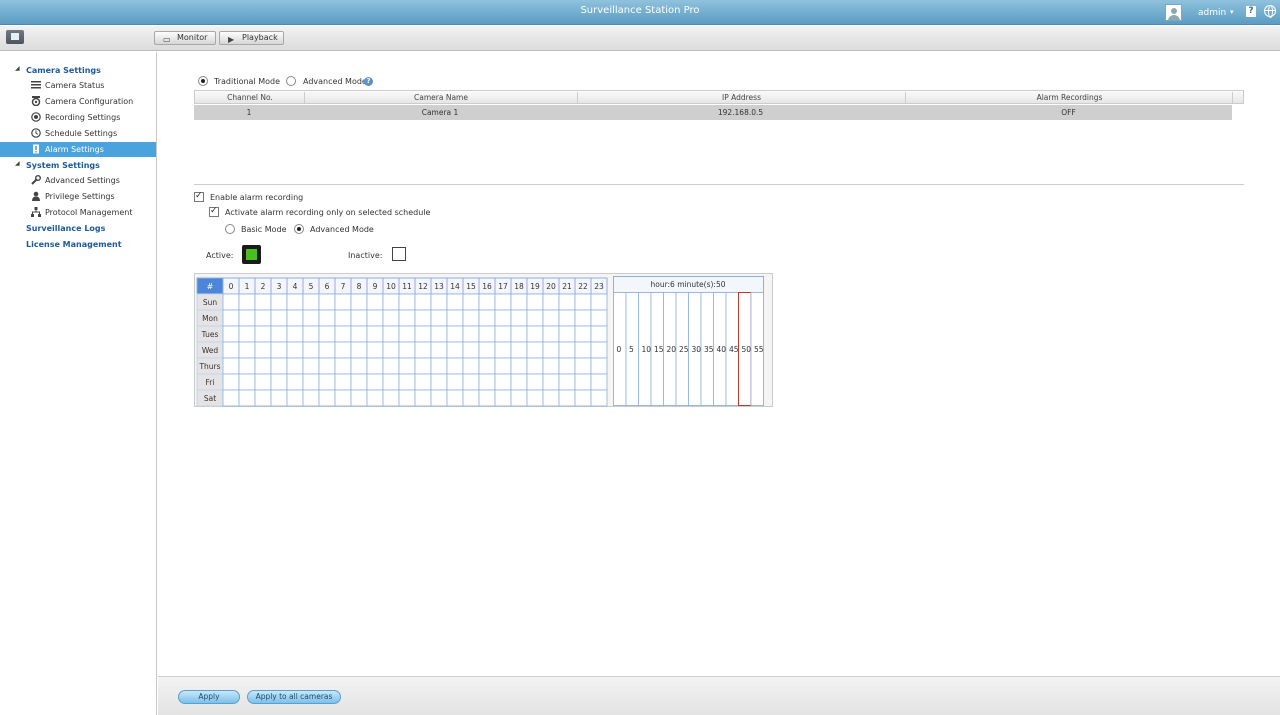  Describe the element at coordinates (368, 81) in the screenshot. I see `info-icon: ?` at that location.